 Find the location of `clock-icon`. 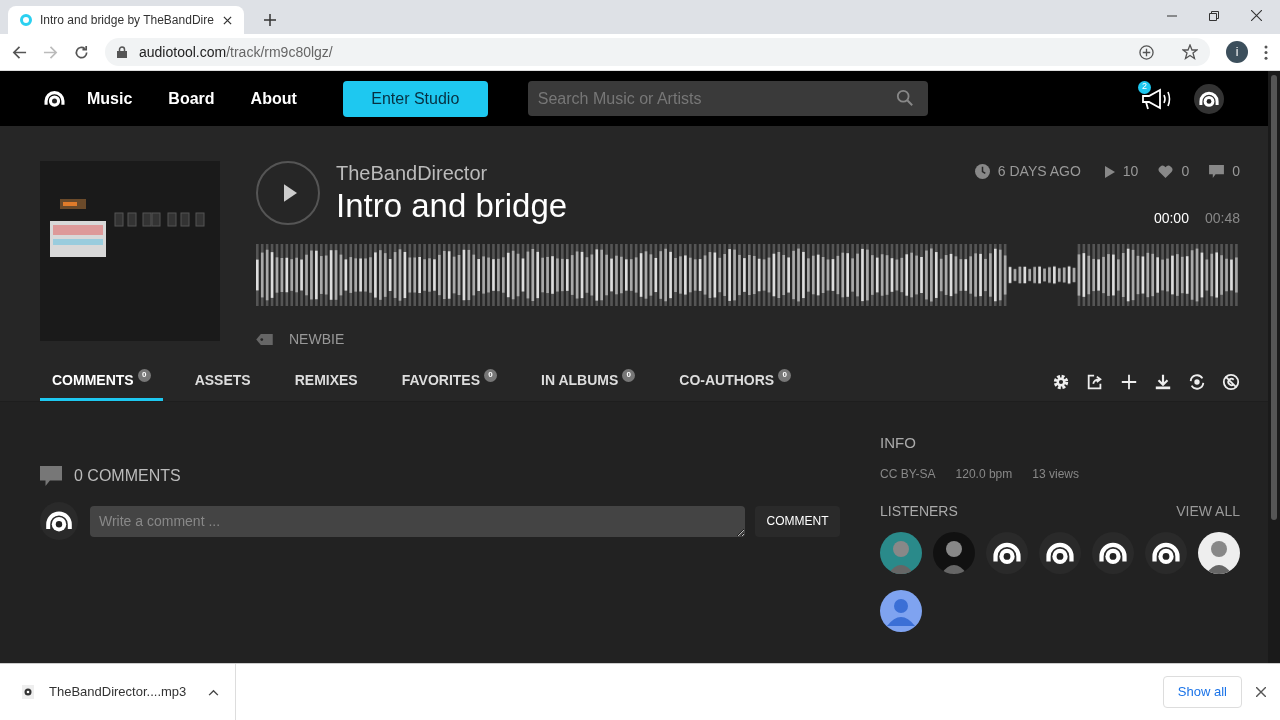

clock-icon is located at coordinates (982, 171).